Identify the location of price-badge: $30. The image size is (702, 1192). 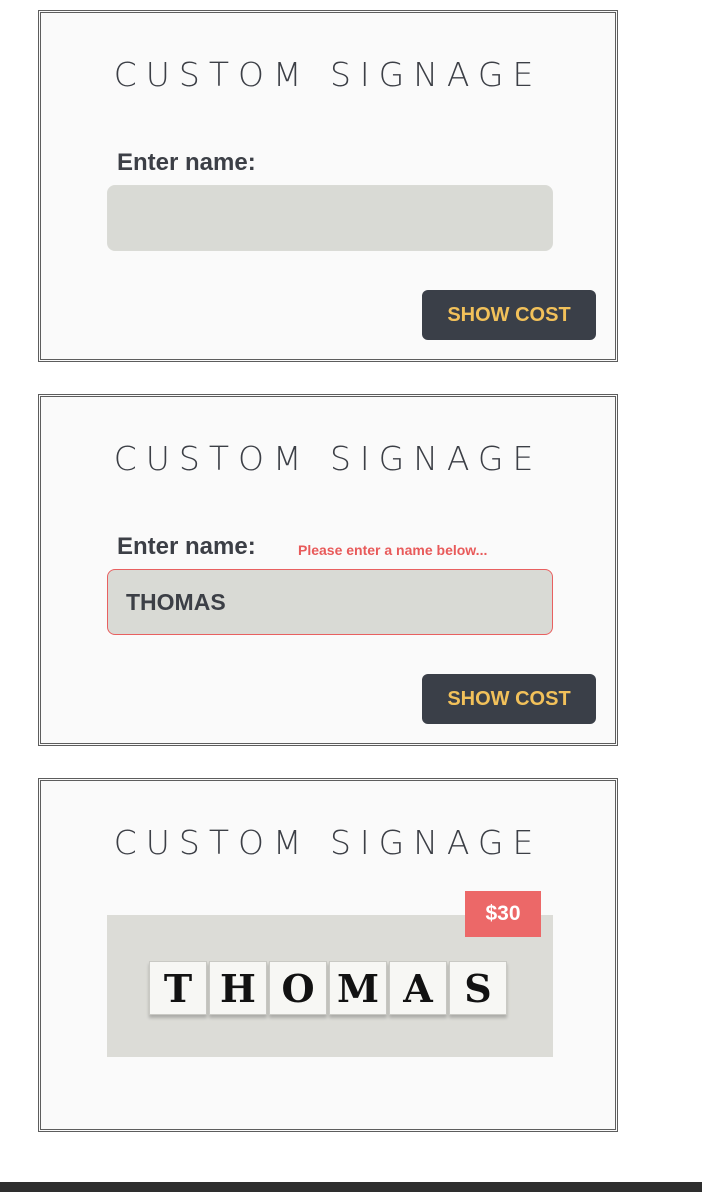
(503, 914).